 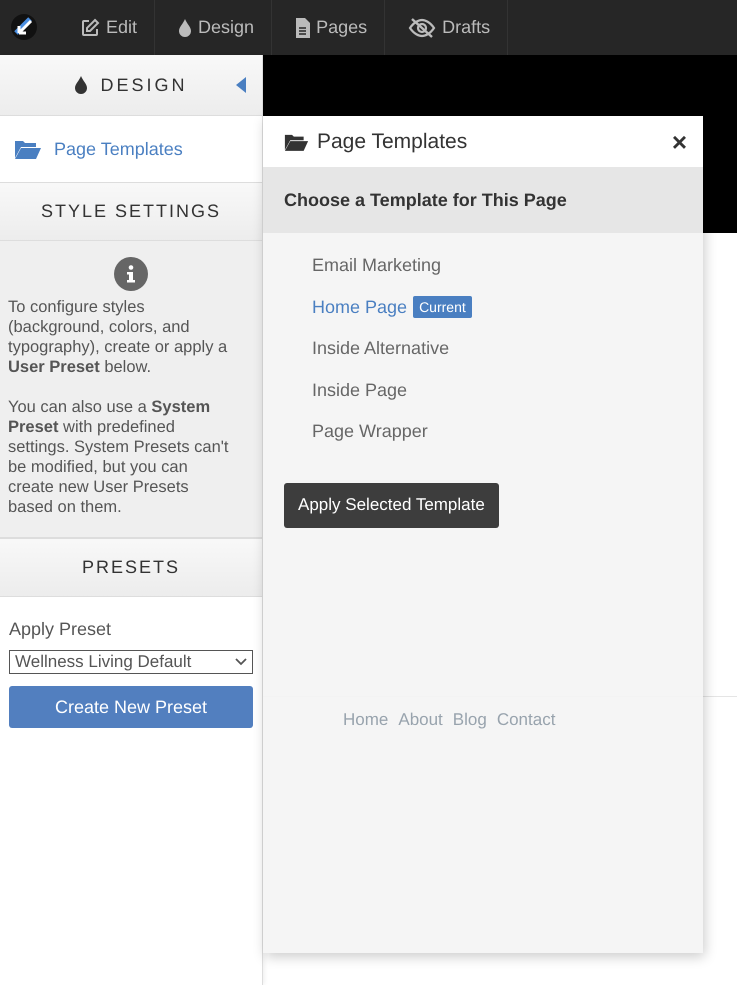 I want to click on info-text: To configure styles (background, colors, and typography), create or apply a User Preset below., so click(x=118, y=337).